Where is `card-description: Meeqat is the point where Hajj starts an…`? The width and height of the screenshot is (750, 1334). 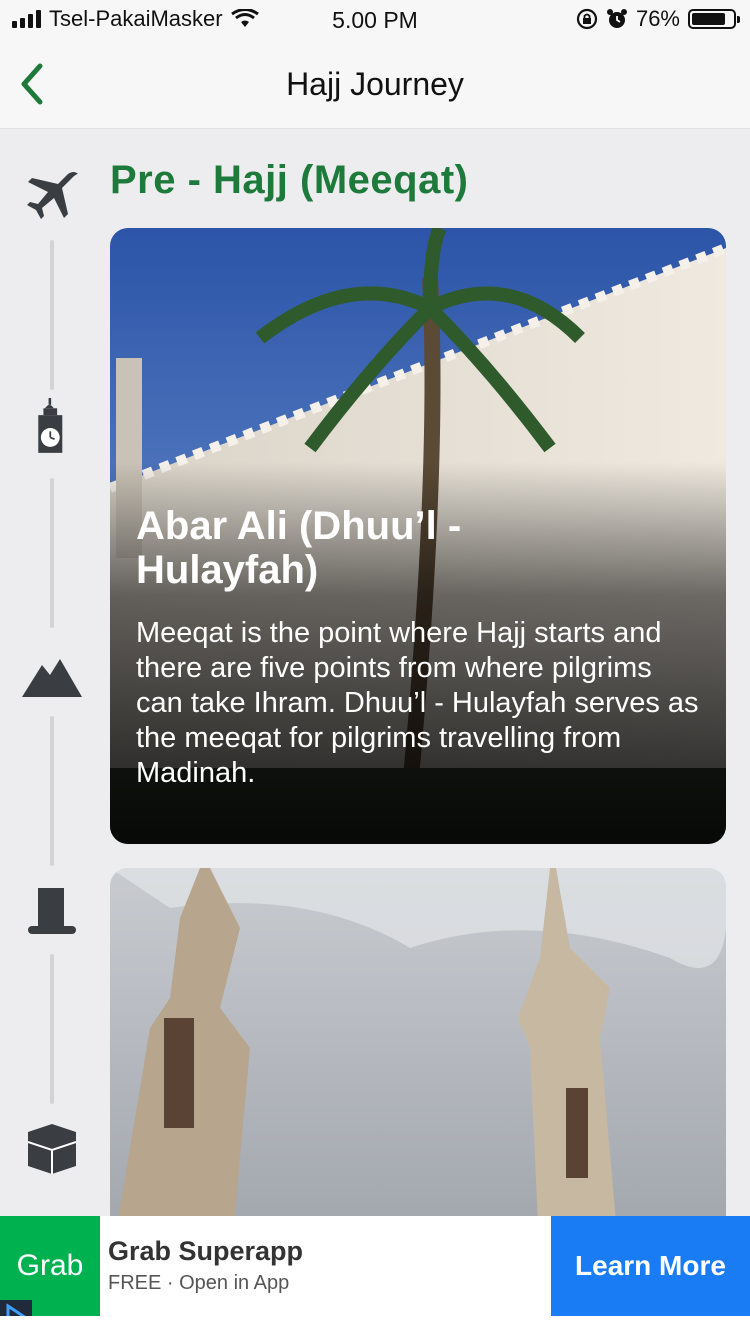
card-description: Meeqat is the point where Hajj starts an… is located at coordinates (417, 703).